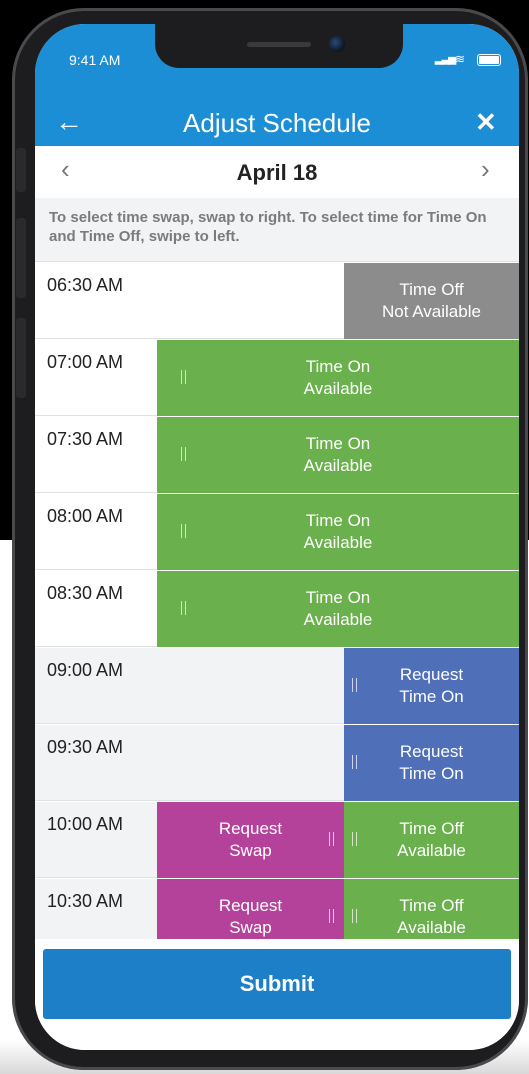  What do you see at coordinates (445, 59) in the screenshot?
I see `signal-icon: ▂▃▅` at bounding box center [445, 59].